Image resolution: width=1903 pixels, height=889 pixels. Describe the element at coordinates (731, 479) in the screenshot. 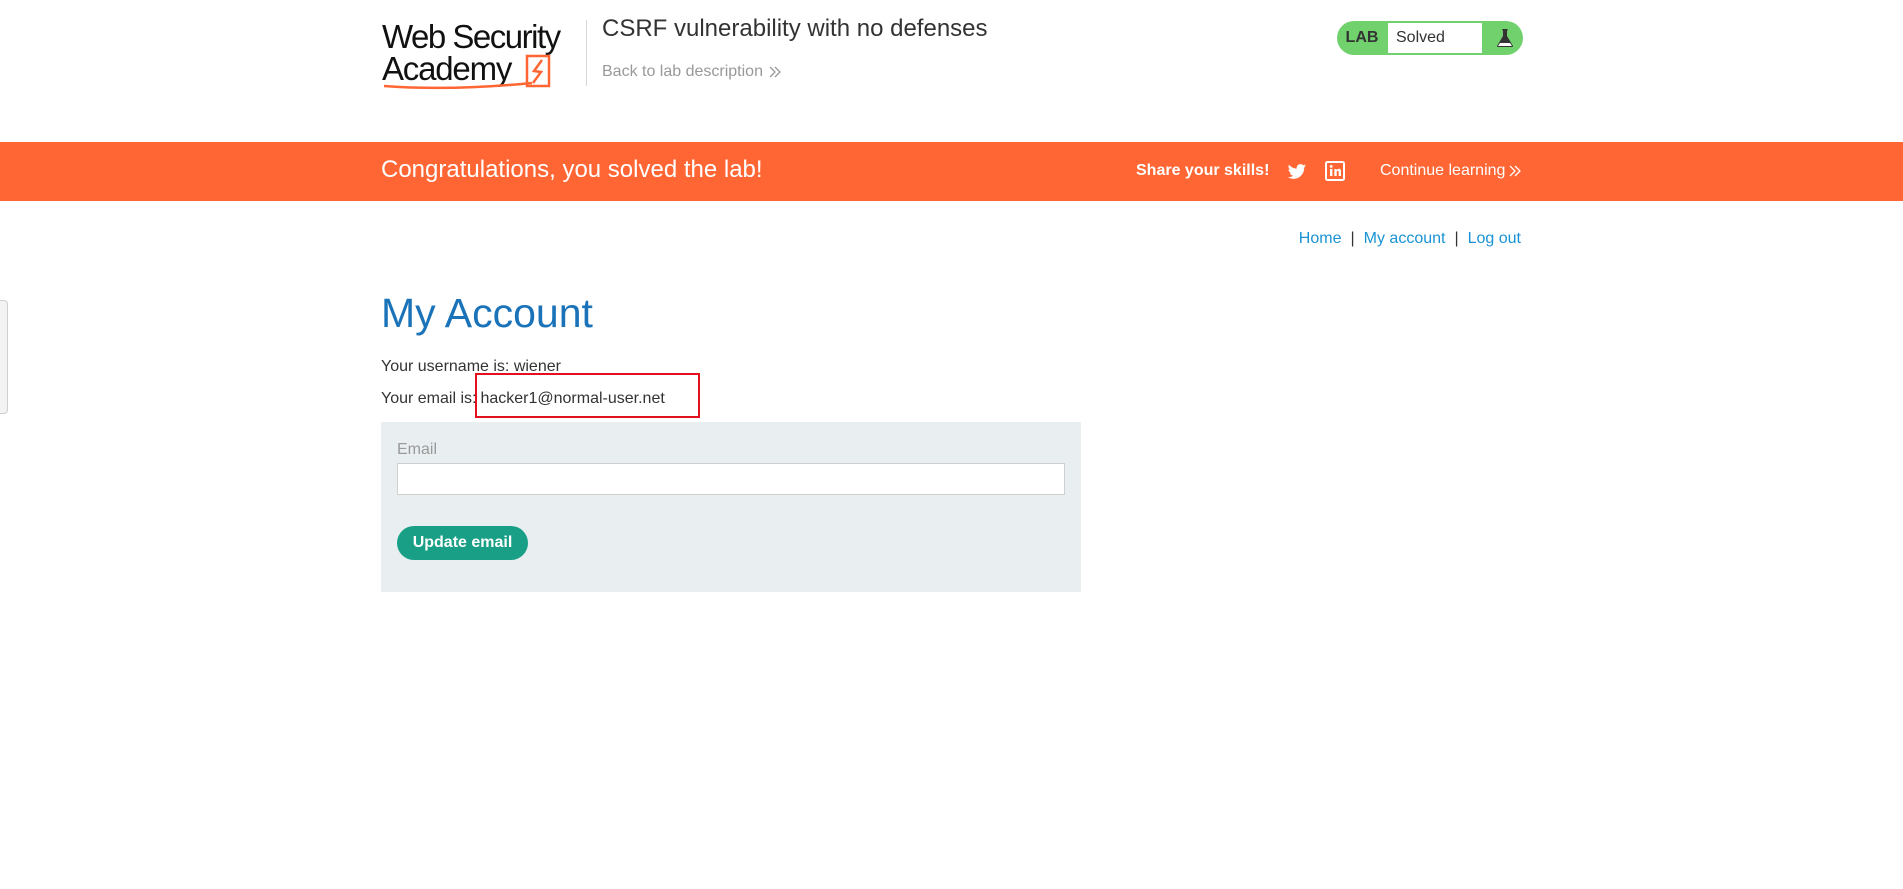

I see `email-field` at that location.